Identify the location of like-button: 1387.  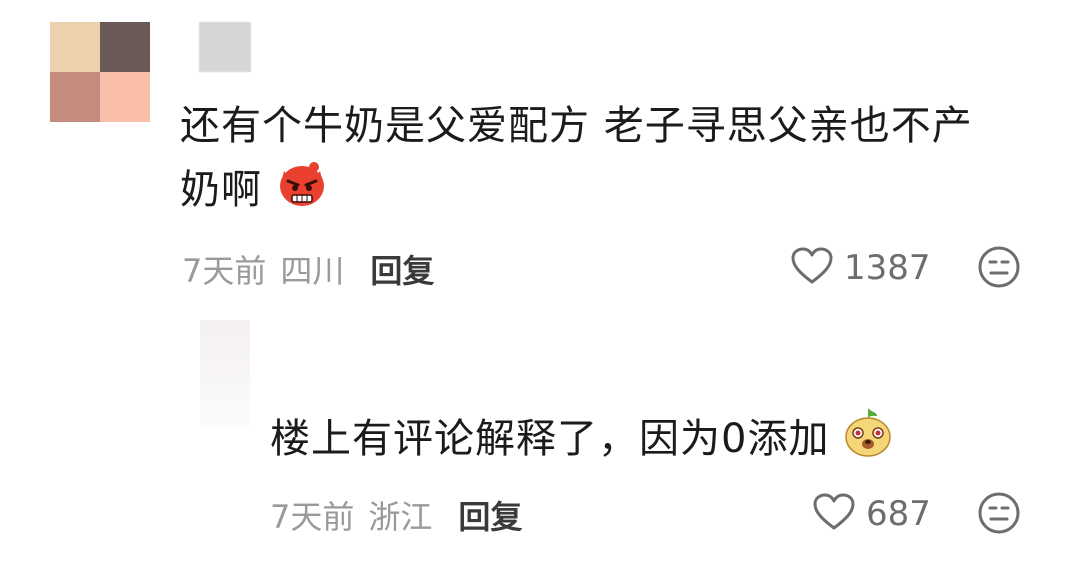
(860, 268).